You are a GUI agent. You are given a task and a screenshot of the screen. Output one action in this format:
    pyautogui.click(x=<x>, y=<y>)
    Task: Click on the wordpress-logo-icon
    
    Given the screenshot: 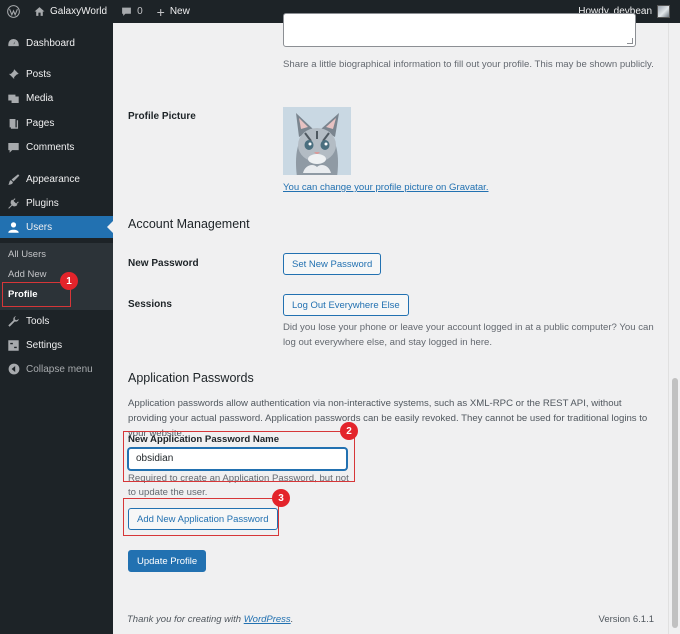 What is the action you would take?
    pyautogui.click(x=13, y=11)
    